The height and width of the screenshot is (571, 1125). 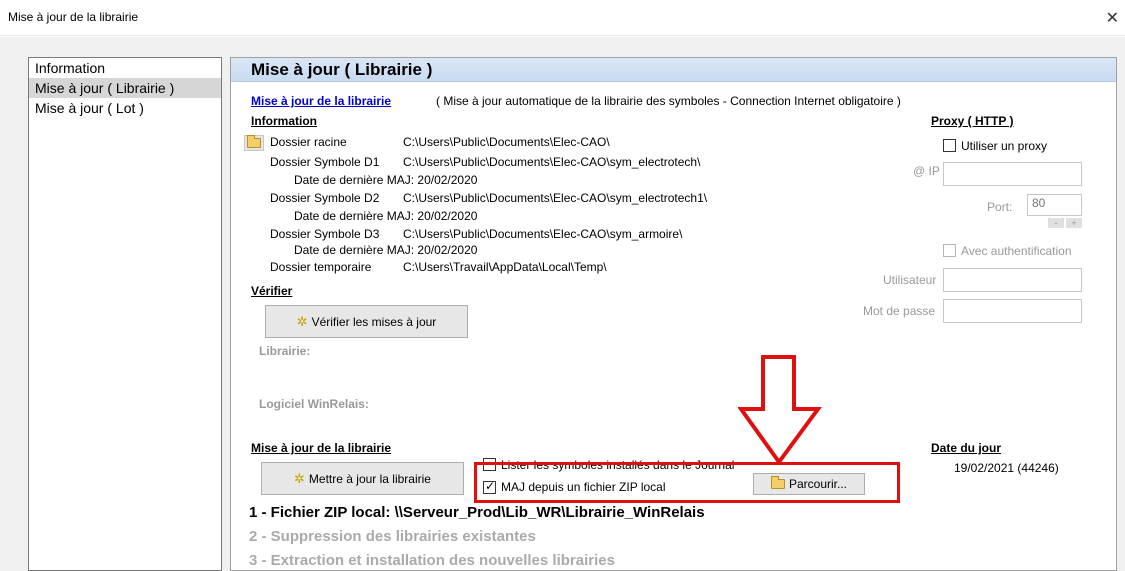 What do you see at coordinates (489, 486) in the screenshot?
I see `zip-local-checkbox` at bounding box center [489, 486].